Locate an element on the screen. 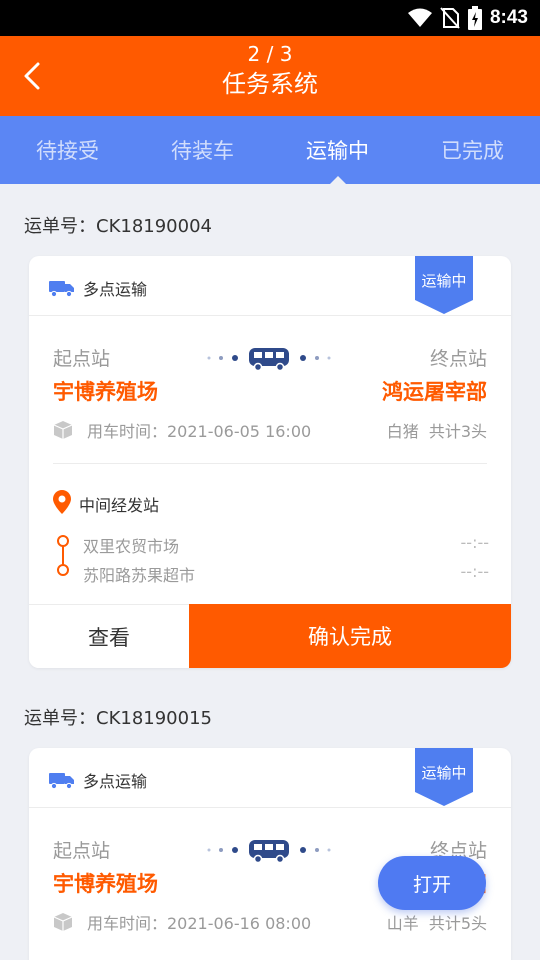 This screenshot has height=960, width=540. app-header: 2 / 3 任务系统 is located at coordinates (270, 76).